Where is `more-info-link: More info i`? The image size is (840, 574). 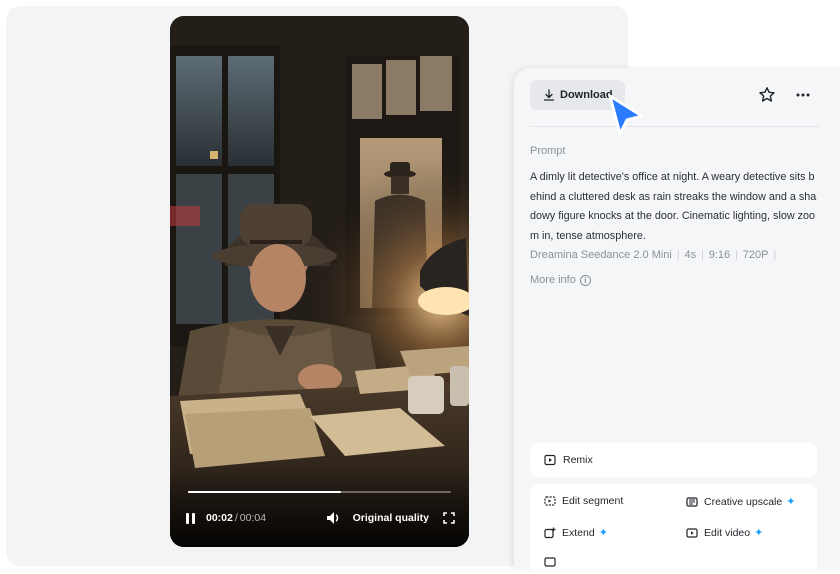 more-info-link: More info i is located at coordinates (560, 280).